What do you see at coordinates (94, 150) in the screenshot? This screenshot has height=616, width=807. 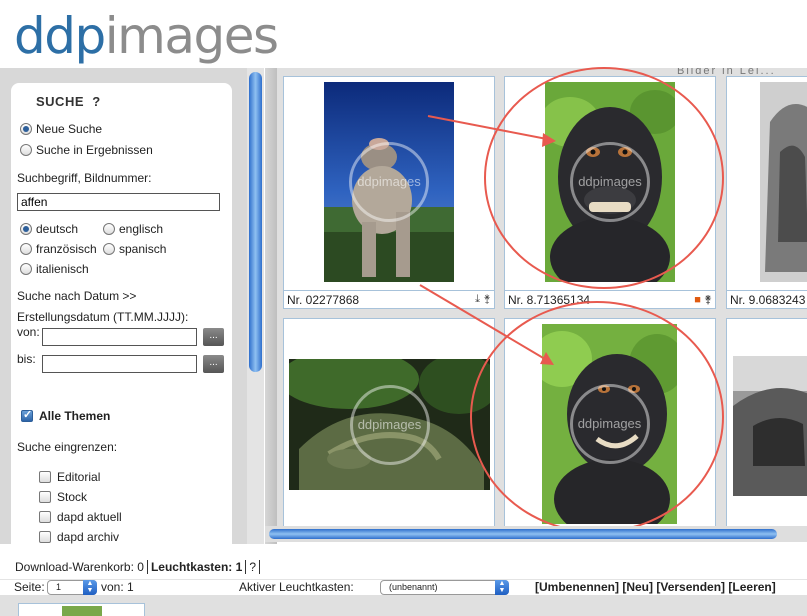 I see `mode-results-label: Suche in Ergebnissen` at bounding box center [94, 150].